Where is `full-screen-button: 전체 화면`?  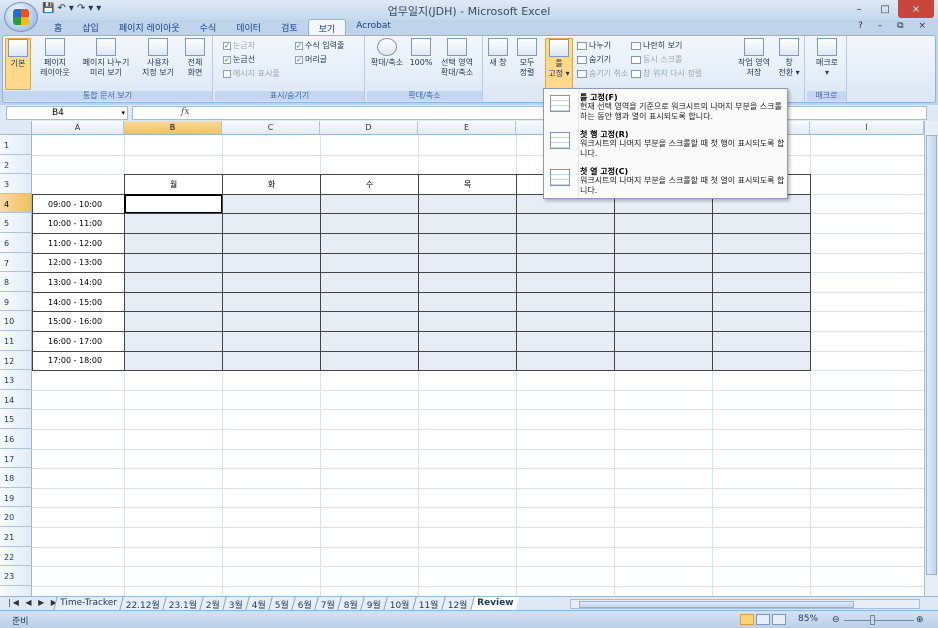
full-screen-button: 전체 화면 is located at coordinates (195, 58).